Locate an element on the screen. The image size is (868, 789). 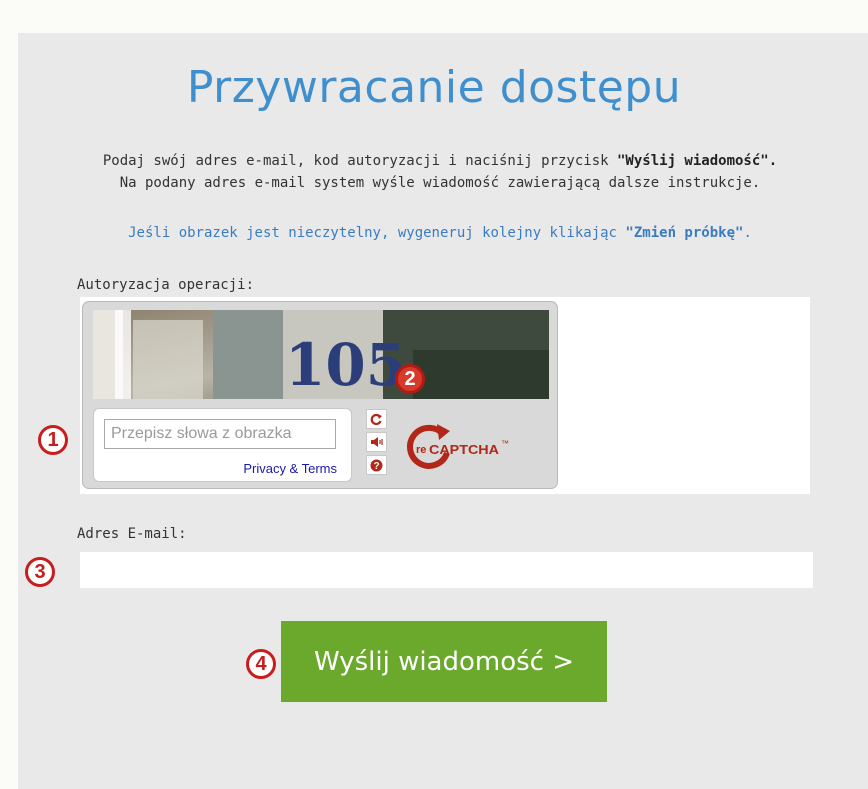
recaptcha-logo-name: CAPTCHA is located at coordinates (464, 449).